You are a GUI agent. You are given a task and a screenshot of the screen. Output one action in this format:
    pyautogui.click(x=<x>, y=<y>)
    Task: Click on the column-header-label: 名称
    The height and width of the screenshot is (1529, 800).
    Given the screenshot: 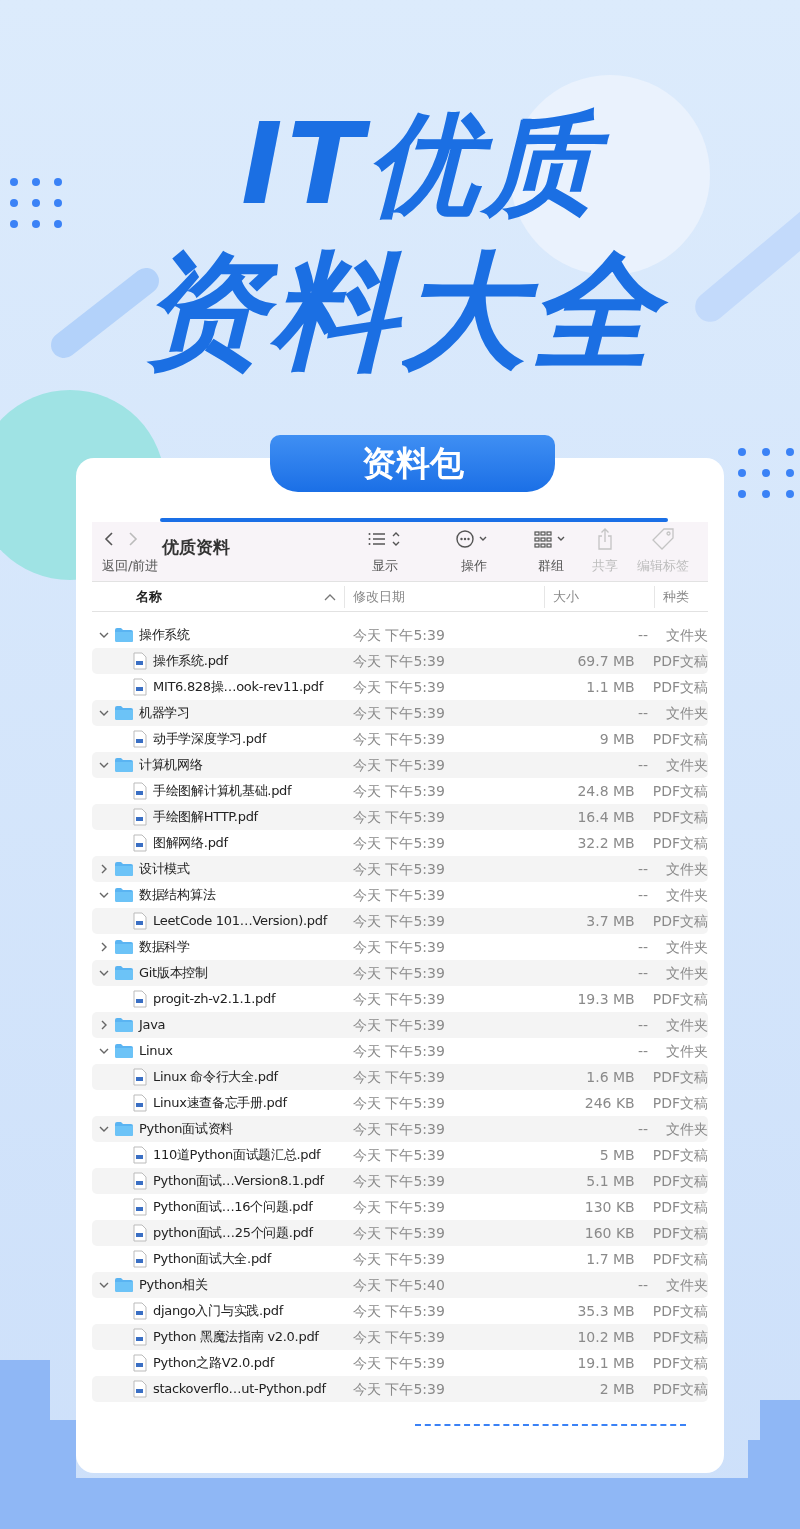 What is the action you would take?
    pyautogui.click(x=149, y=596)
    